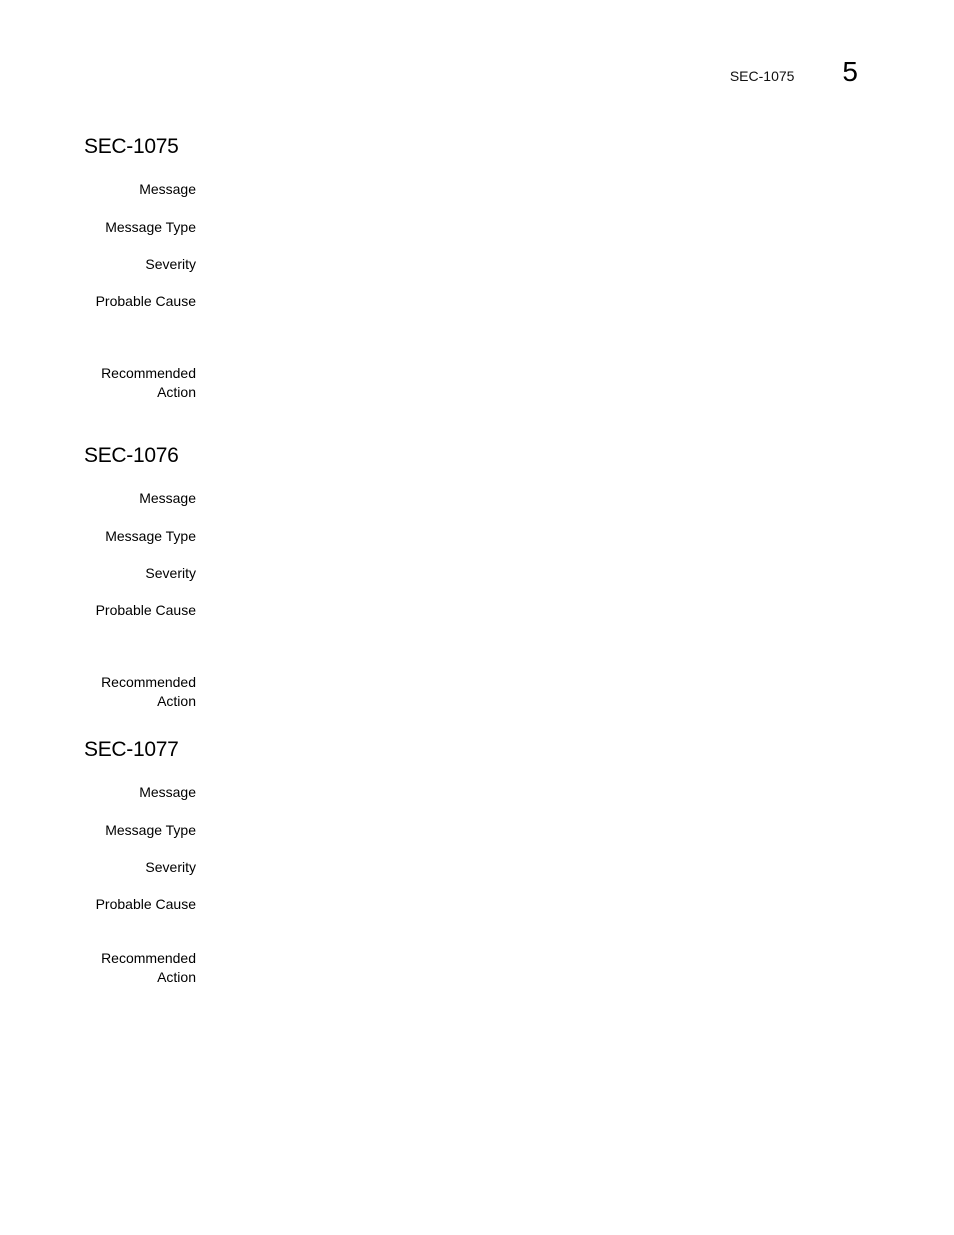  I want to click on section-title: SEC-1075, so click(131, 146).